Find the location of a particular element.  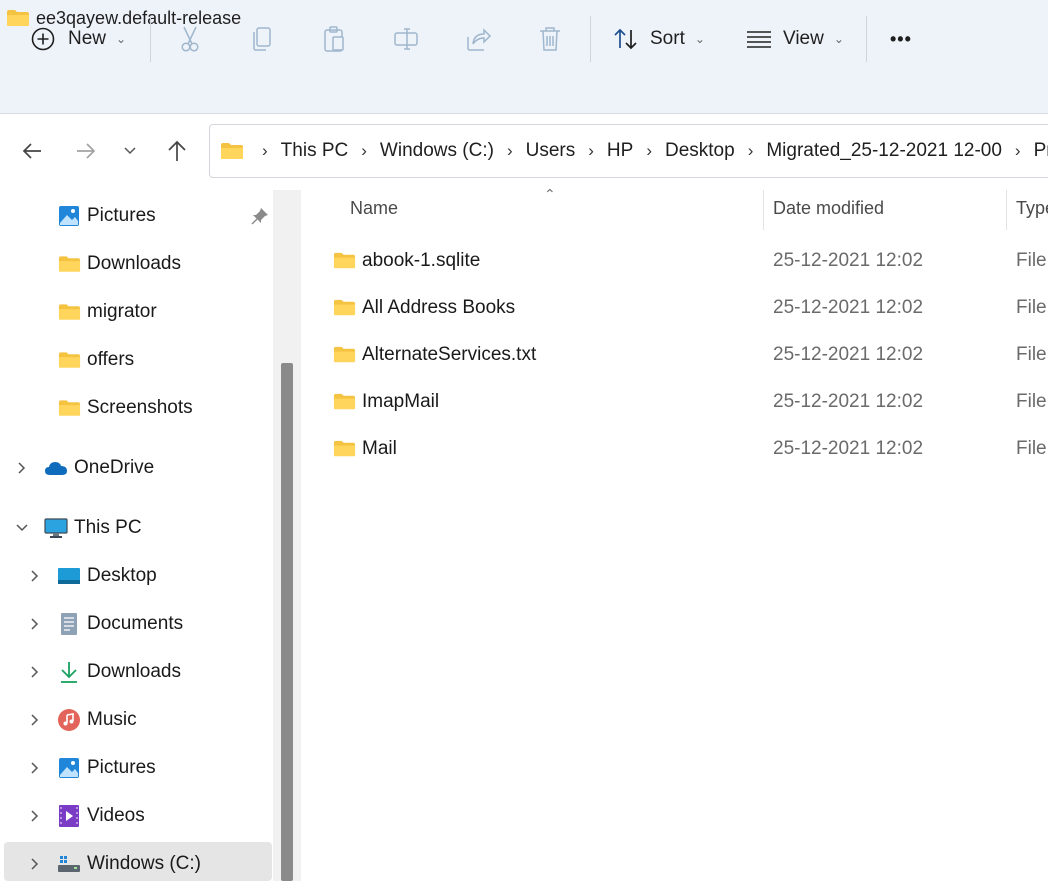

breadcrumb-users: Users is located at coordinates (551, 151).